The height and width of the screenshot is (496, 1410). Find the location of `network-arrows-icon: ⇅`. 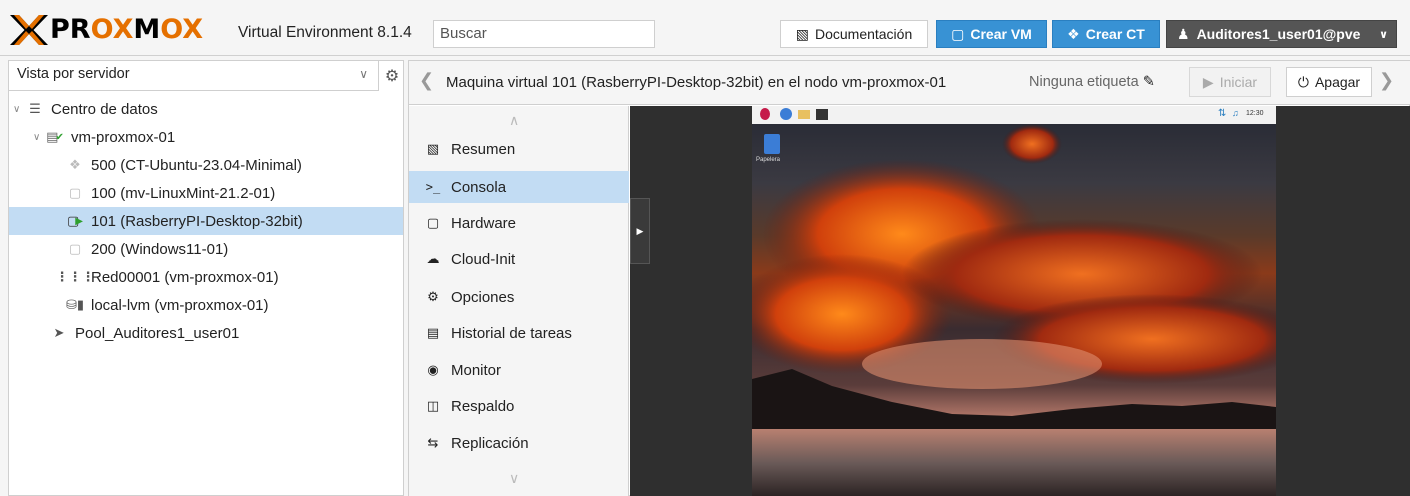

network-arrows-icon: ⇅ is located at coordinates (1222, 113).